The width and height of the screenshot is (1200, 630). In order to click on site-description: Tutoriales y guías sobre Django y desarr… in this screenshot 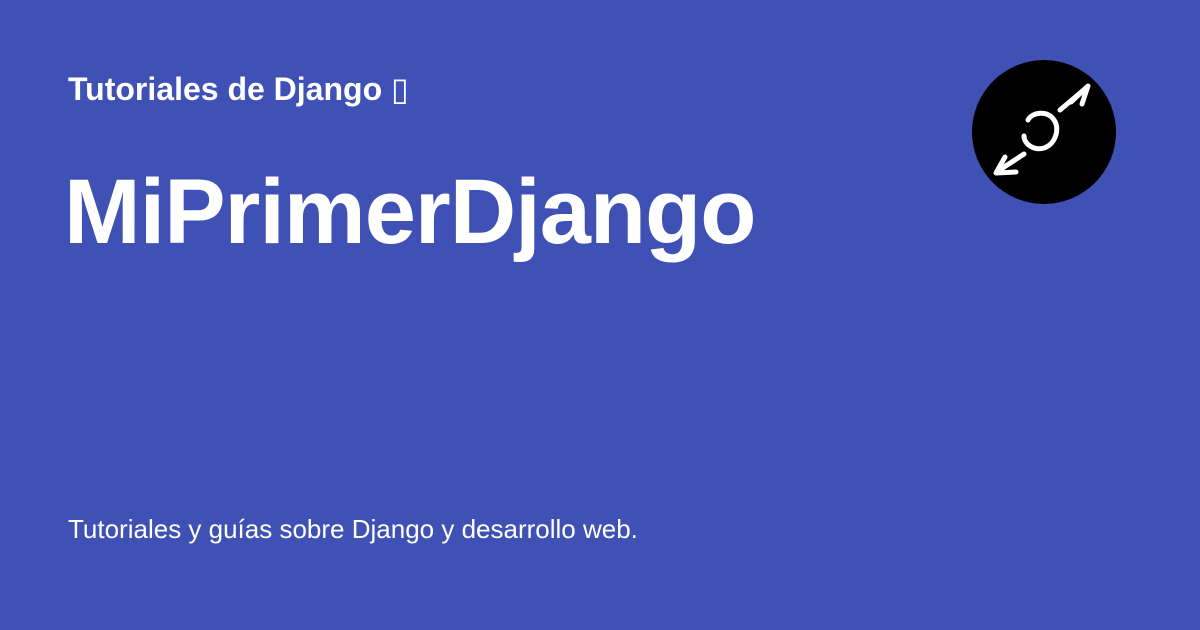, I will do `click(353, 529)`.